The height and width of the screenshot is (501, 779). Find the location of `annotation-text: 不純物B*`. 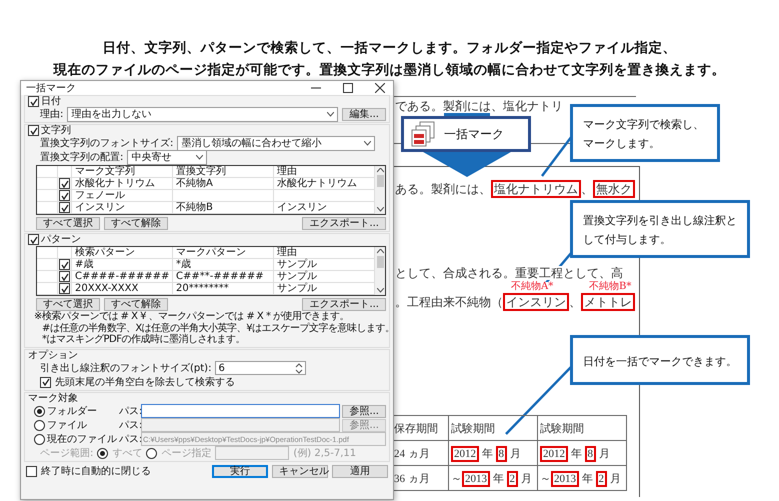

annotation-text: 不純物B* is located at coordinates (610, 287).